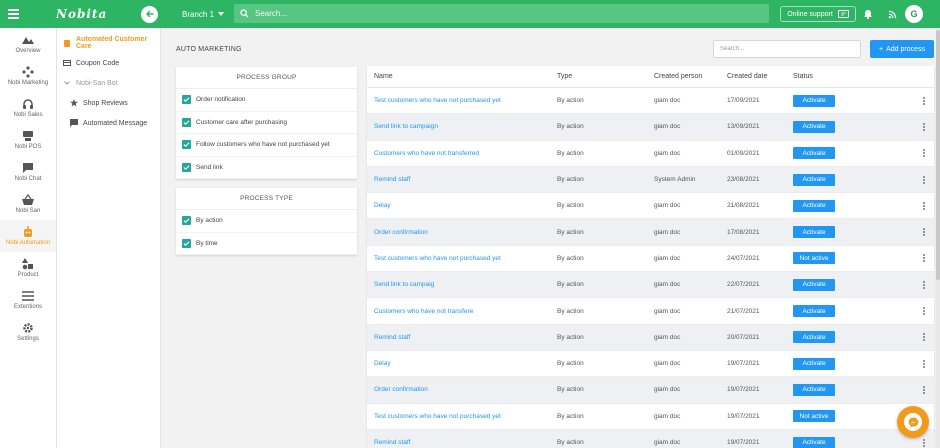 The width and height of the screenshot is (940, 448). I want to click on nav-settings: Settings, so click(28, 332).